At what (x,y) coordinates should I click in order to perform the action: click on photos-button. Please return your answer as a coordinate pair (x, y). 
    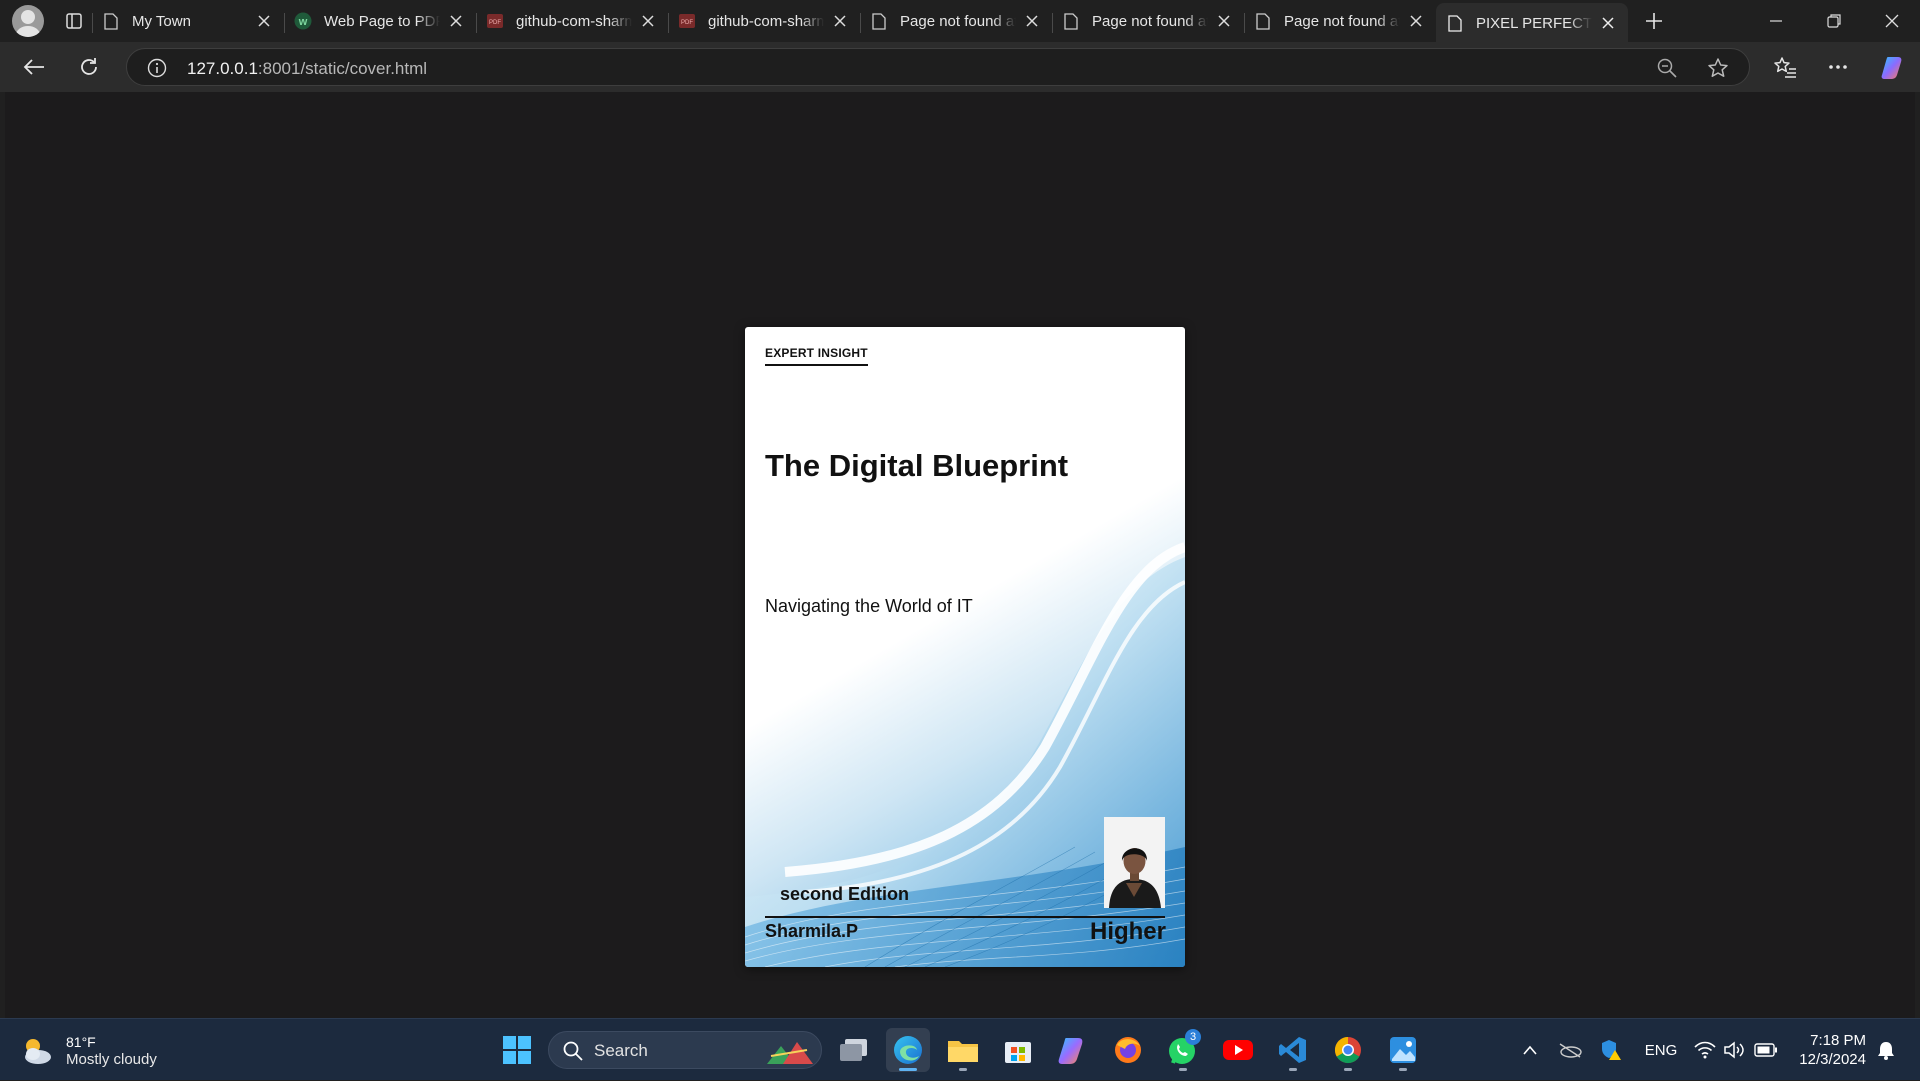
    Looking at the image, I should click on (1403, 1050).